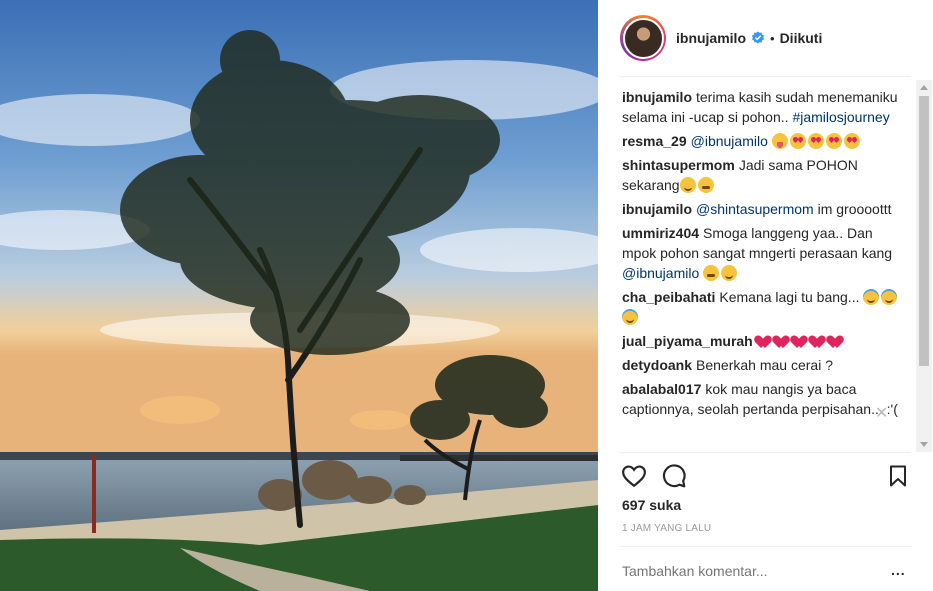 This screenshot has width=933, height=591. Describe the element at coordinates (766, 175) in the screenshot. I see `comment-item: shintasupermom Jadi sama POHON sekarang` at that location.